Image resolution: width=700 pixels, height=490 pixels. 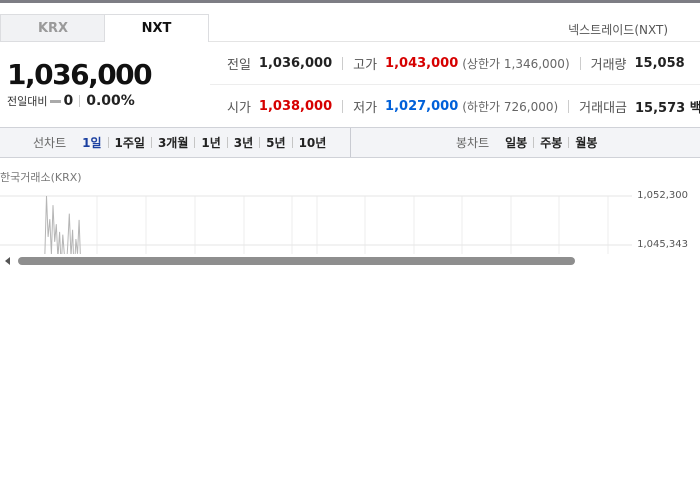 I want to click on period-10y: 10년, so click(x=313, y=142).